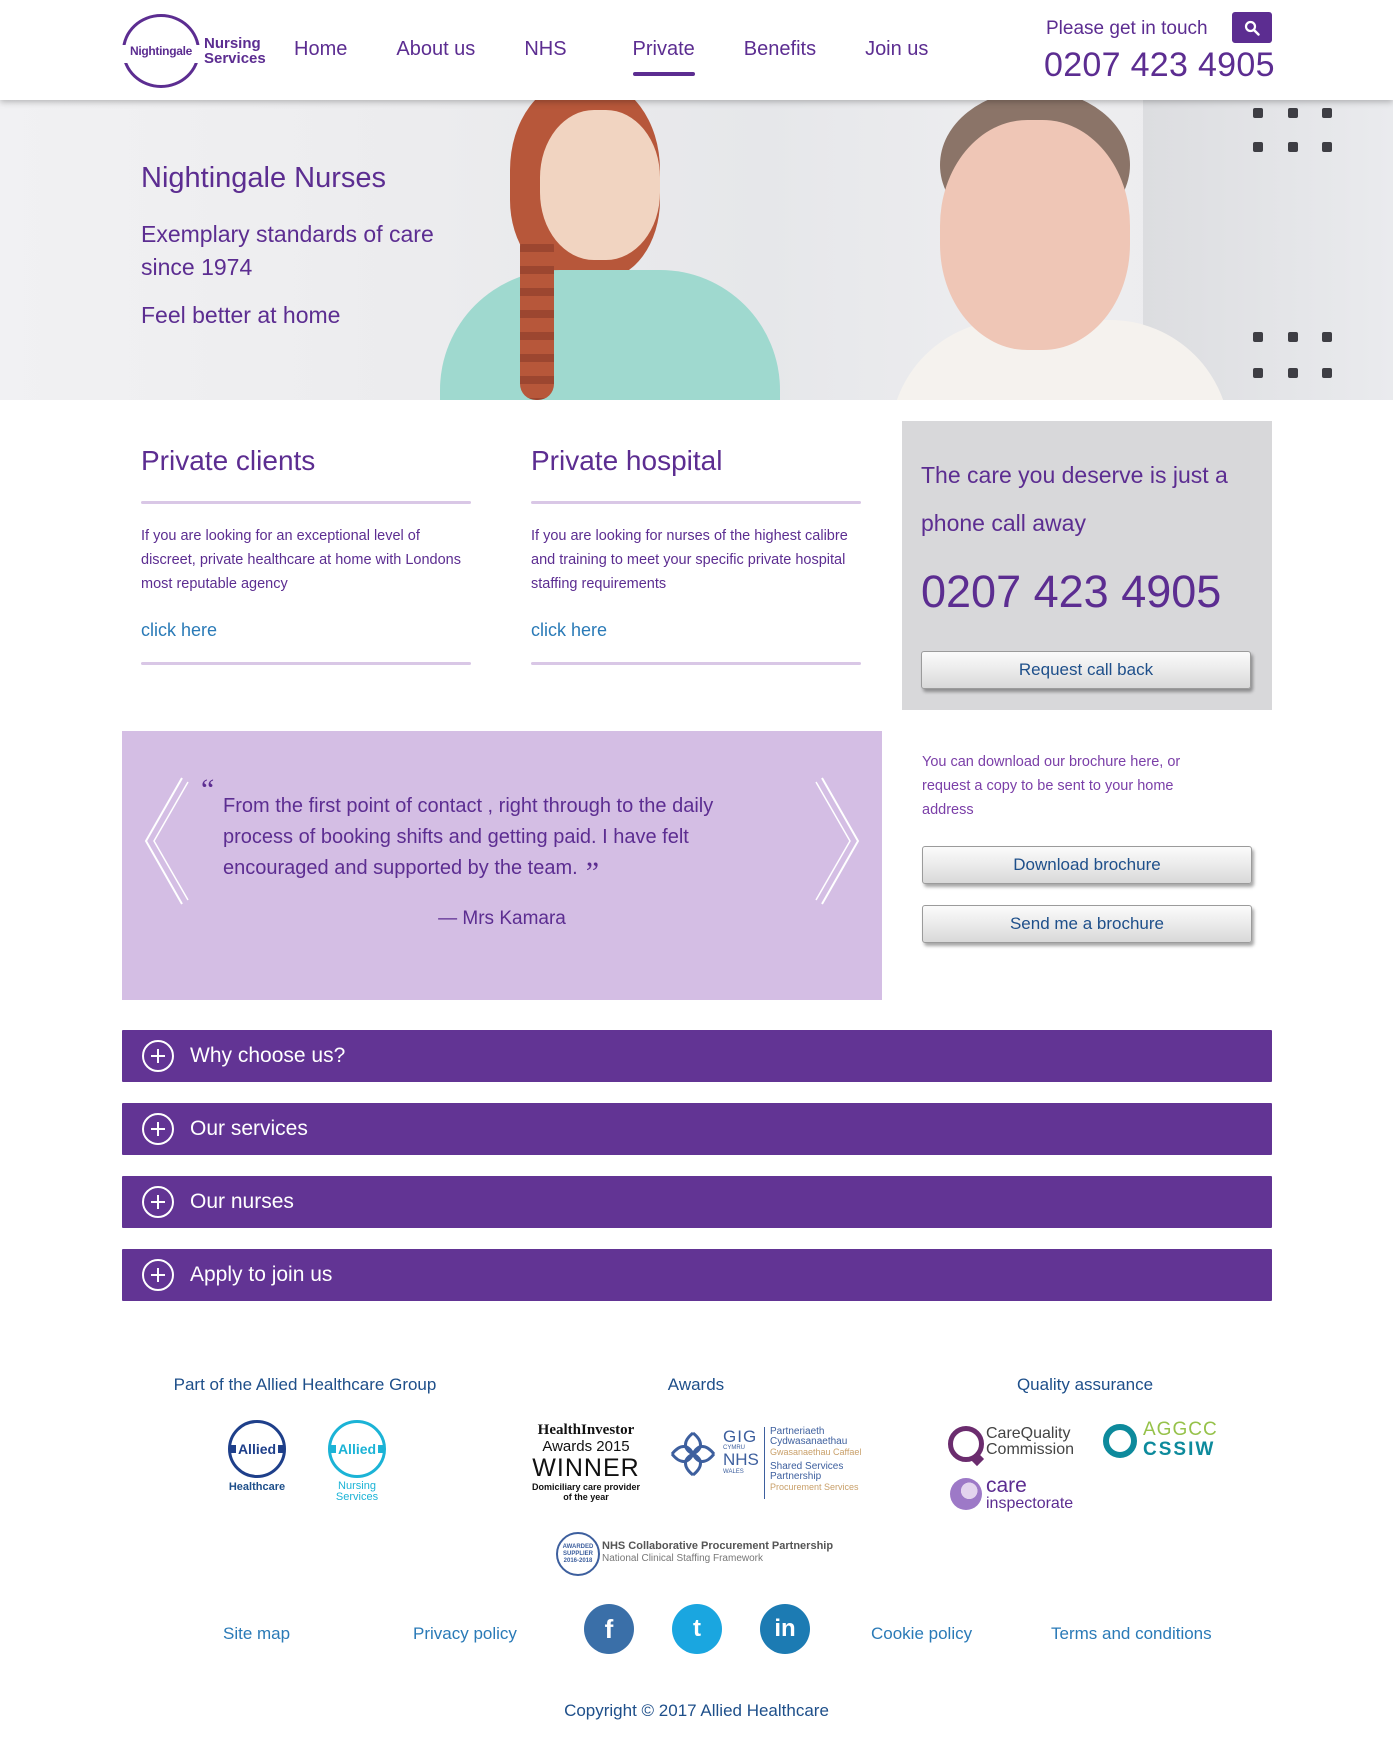 This screenshot has width=1393, height=1746. I want to click on nav-private: Private, so click(664, 57).